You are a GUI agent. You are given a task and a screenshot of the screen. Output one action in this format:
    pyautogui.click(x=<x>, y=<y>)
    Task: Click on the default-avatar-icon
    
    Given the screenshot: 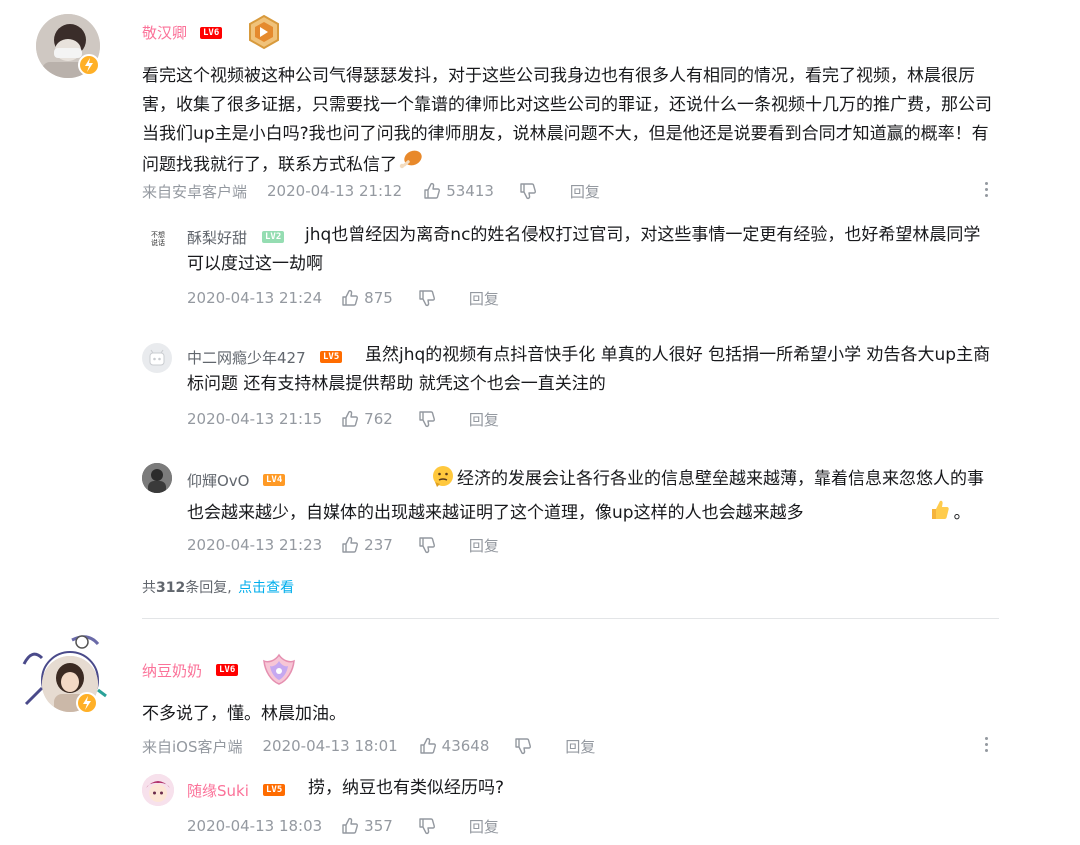 What is the action you would take?
    pyautogui.click(x=157, y=357)
    